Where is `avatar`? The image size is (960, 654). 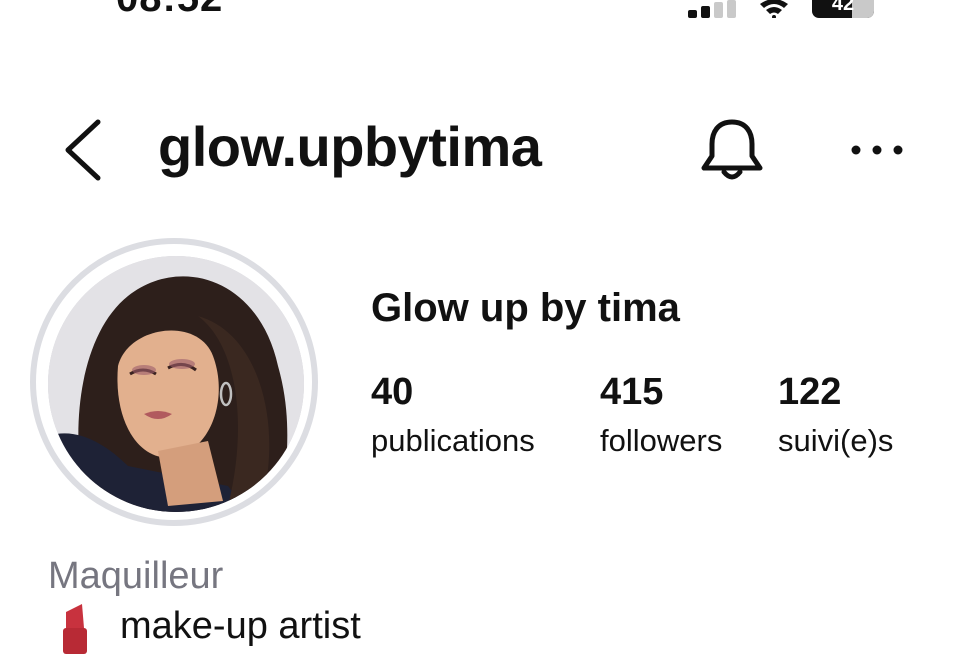
avatar is located at coordinates (176, 384).